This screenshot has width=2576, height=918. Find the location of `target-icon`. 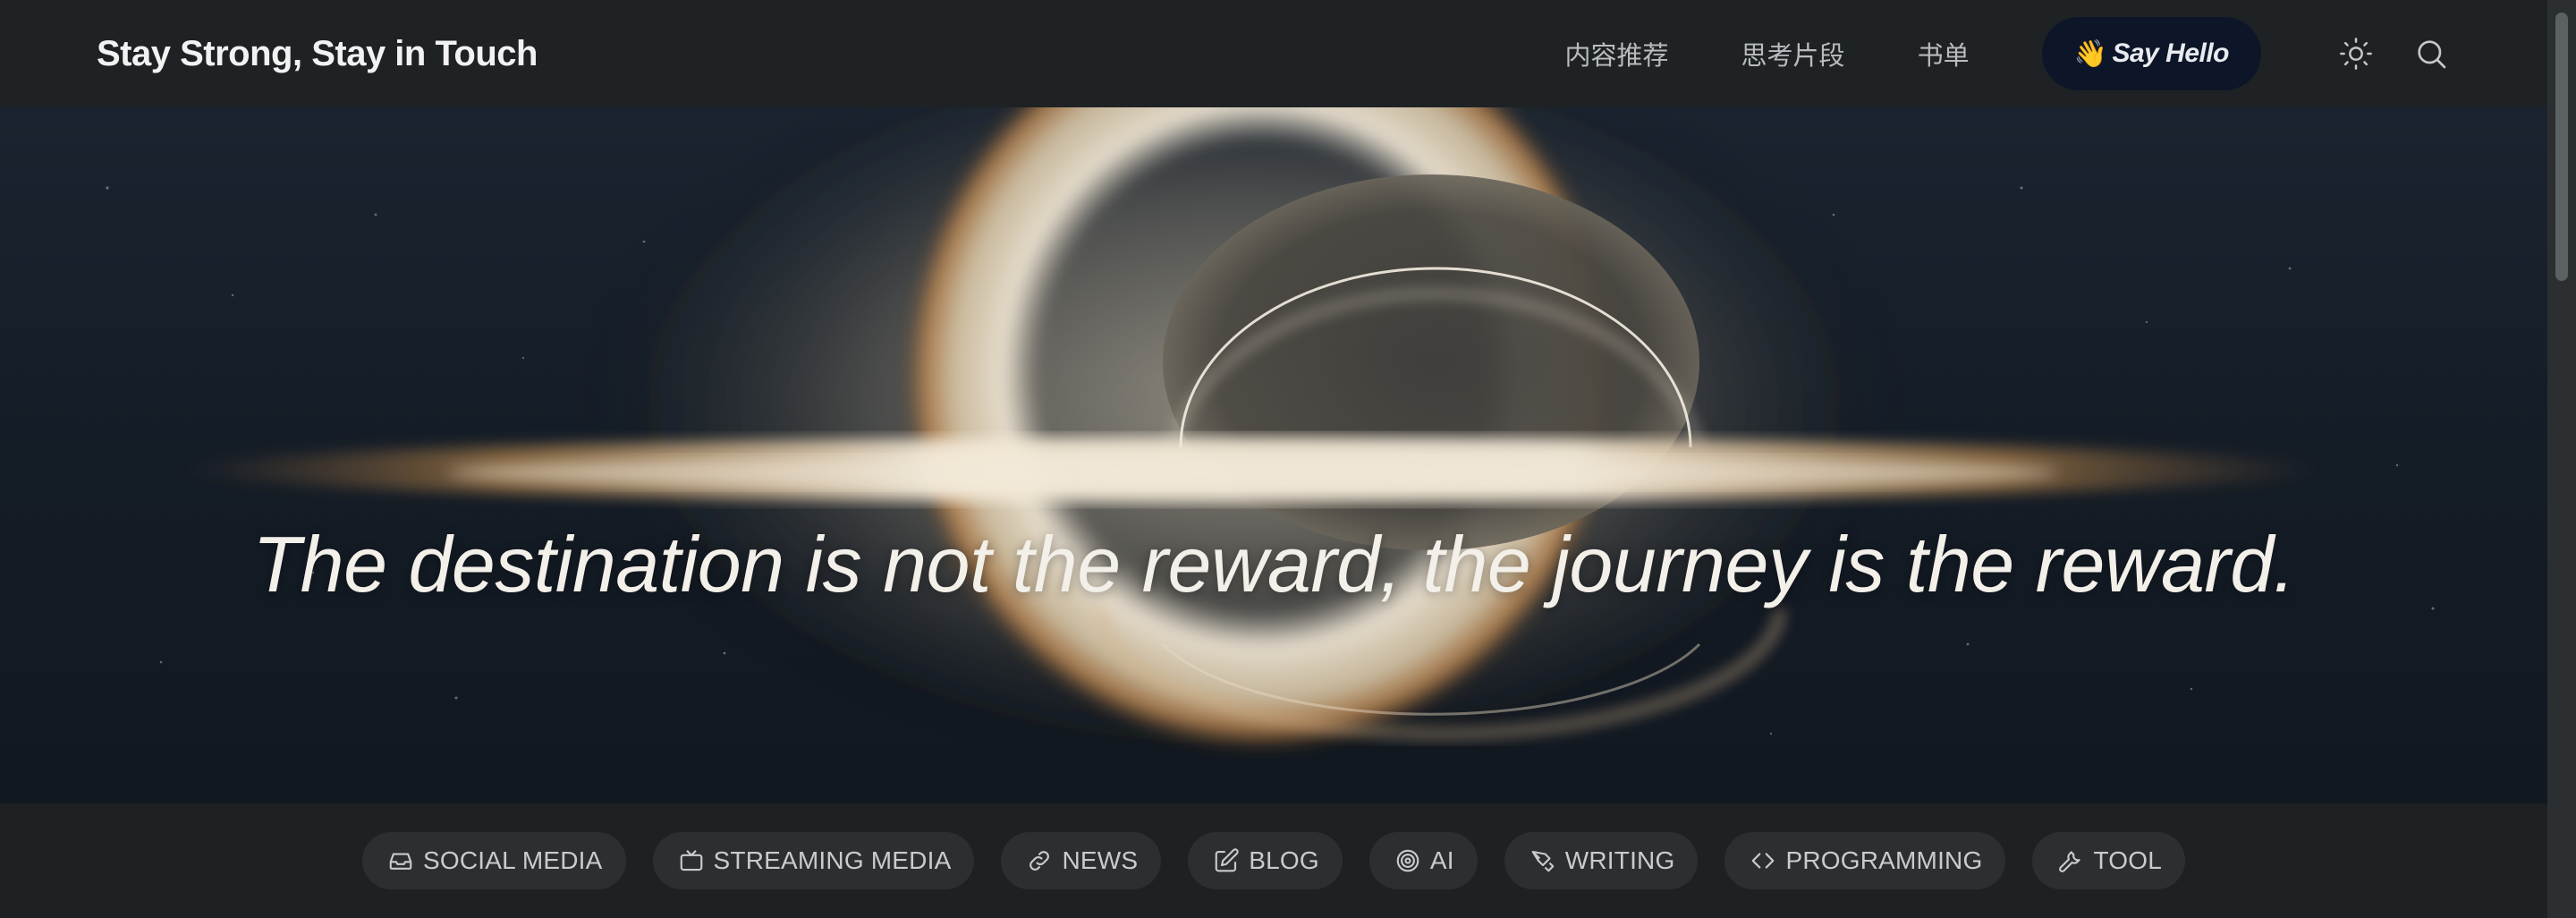

target-icon is located at coordinates (1408, 861).